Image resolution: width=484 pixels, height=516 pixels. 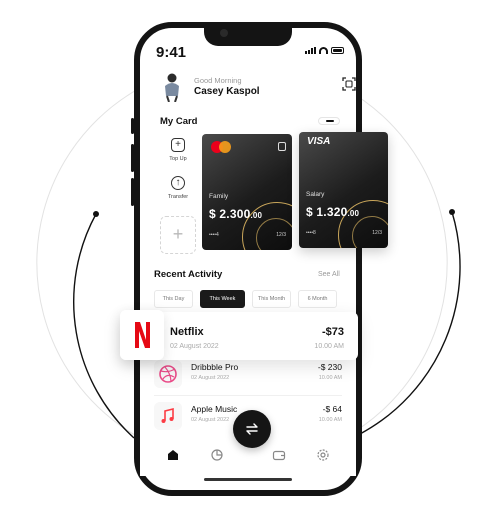 I want to click on settings-icon, so click(x=323, y=455).